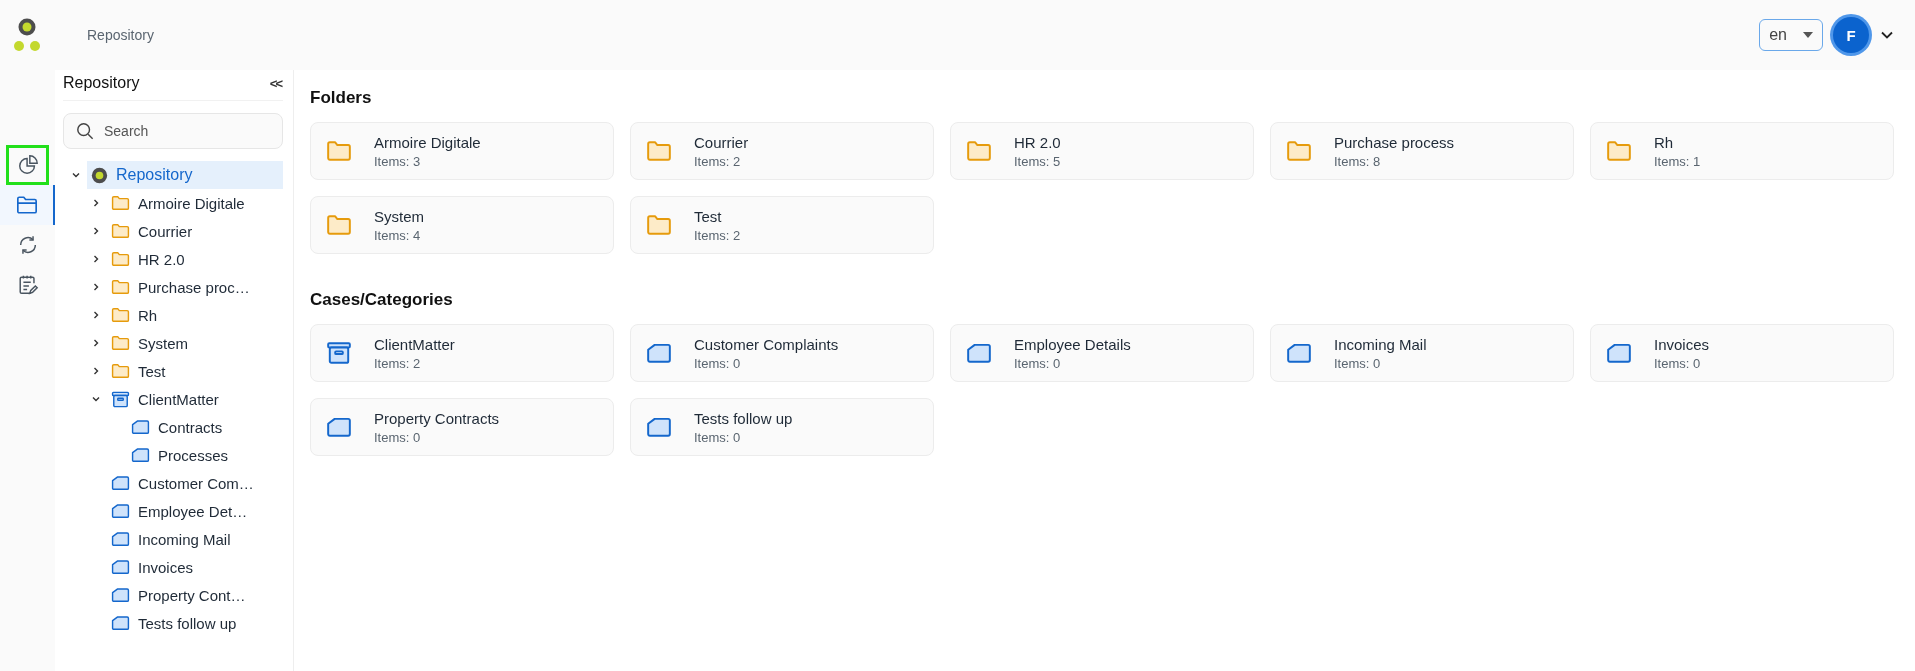 The width and height of the screenshot is (1915, 671). Describe the element at coordinates (414, 344) in the screenshot. I see `card-title: ClientMatter` at that location.